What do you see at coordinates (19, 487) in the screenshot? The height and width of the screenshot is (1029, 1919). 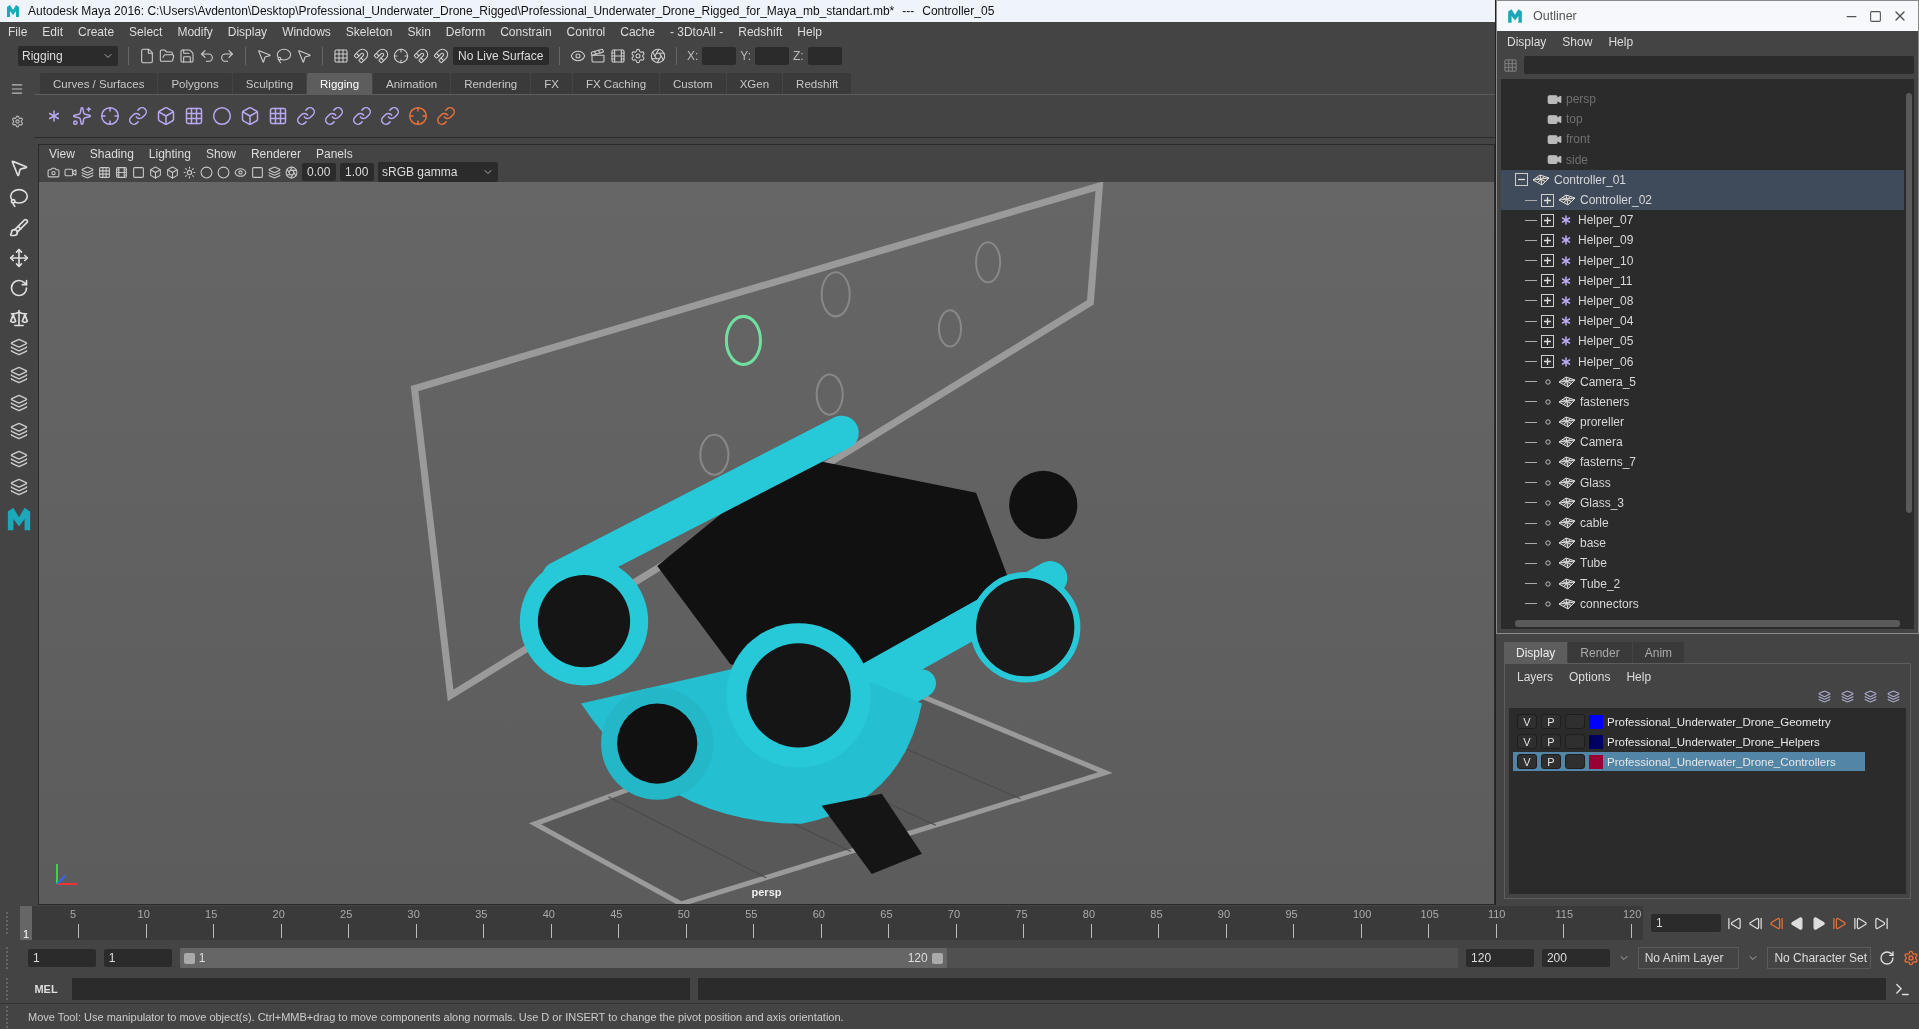 I see `layout-icon` at bounding box center [19, 487].